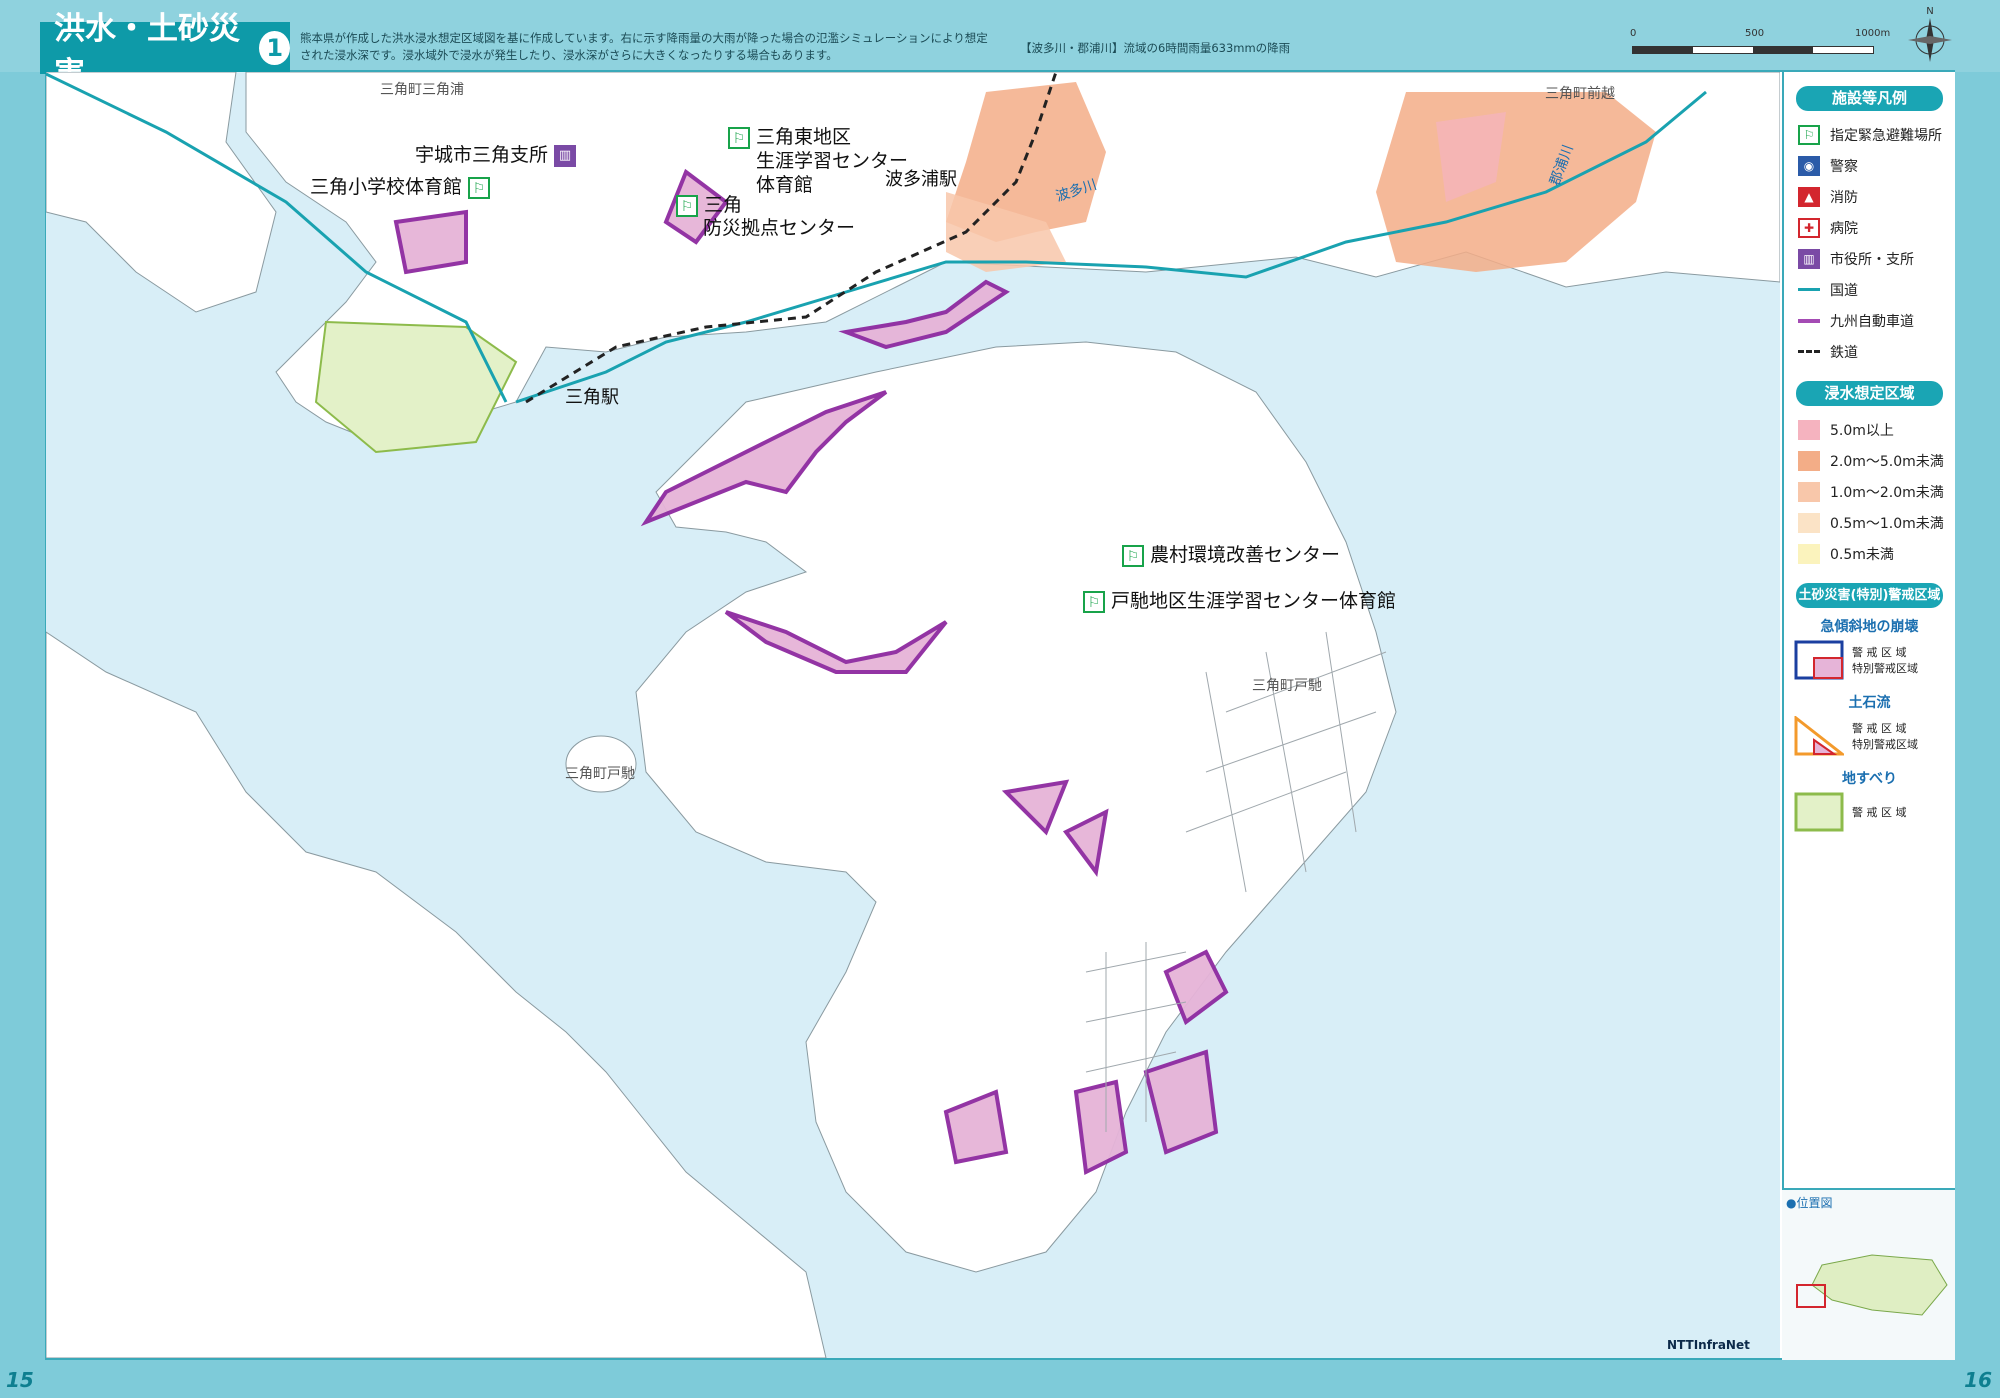 The width and height of the screenshot is (2000, 1398). I want to click on scale-bar-graphic, so click(1753, 50).